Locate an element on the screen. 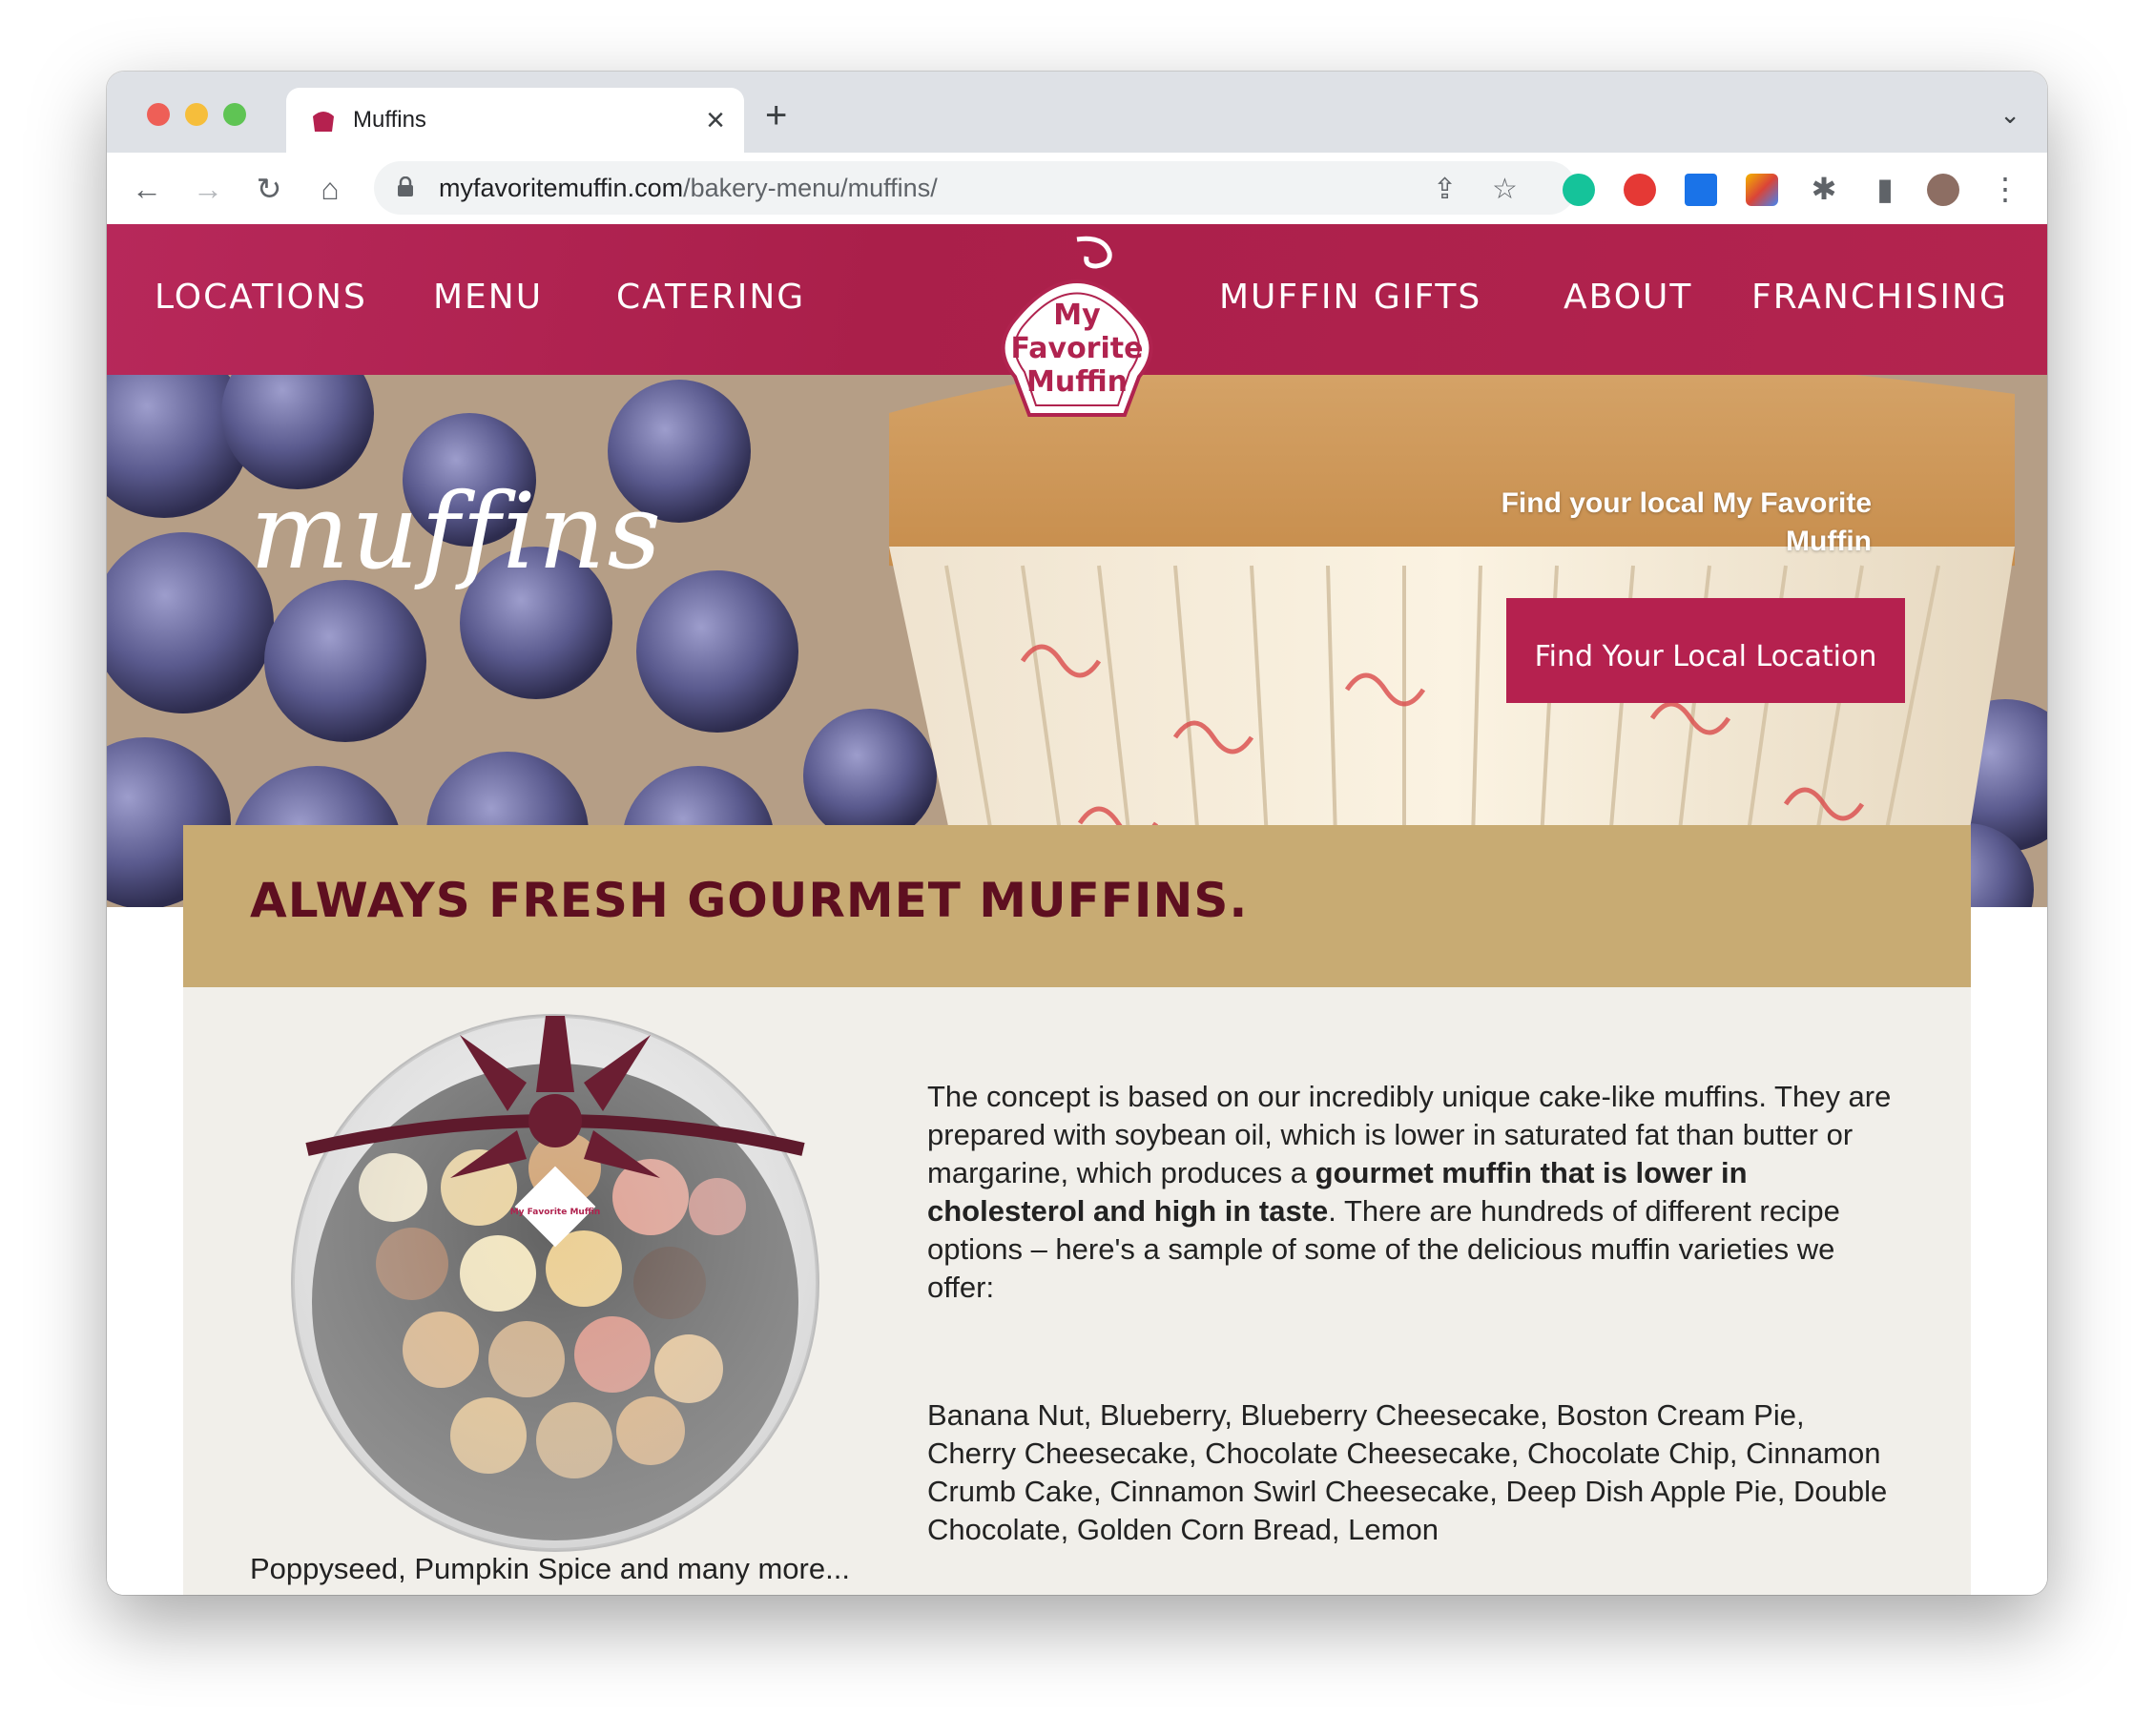  muffin-gift-box-image: My Favorite Muffin is located at coordinates (555, 1283).